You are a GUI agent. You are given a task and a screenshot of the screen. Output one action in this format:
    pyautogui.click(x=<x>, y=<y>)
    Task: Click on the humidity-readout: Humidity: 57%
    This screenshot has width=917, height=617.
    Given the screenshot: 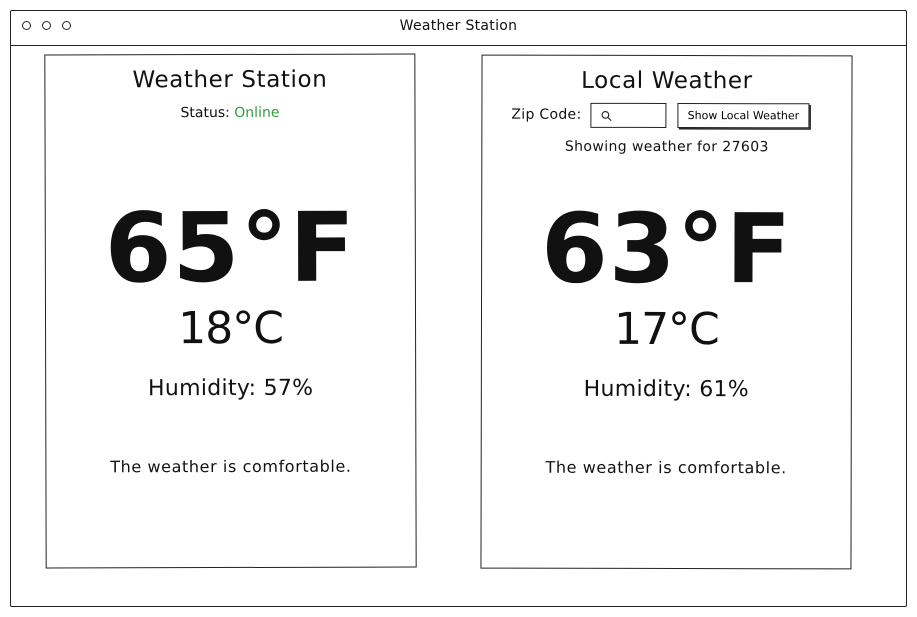 What is the action you would take?
    pyautogui.click(x=230, y=388)
    